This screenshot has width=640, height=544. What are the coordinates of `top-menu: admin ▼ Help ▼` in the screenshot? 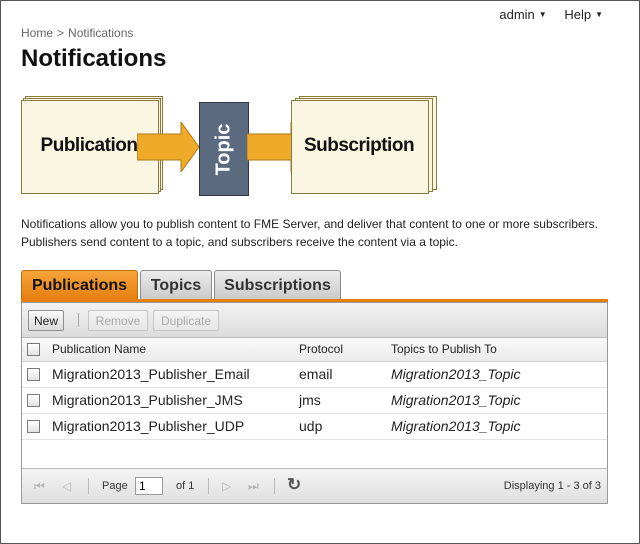 It's located at (544, 14).